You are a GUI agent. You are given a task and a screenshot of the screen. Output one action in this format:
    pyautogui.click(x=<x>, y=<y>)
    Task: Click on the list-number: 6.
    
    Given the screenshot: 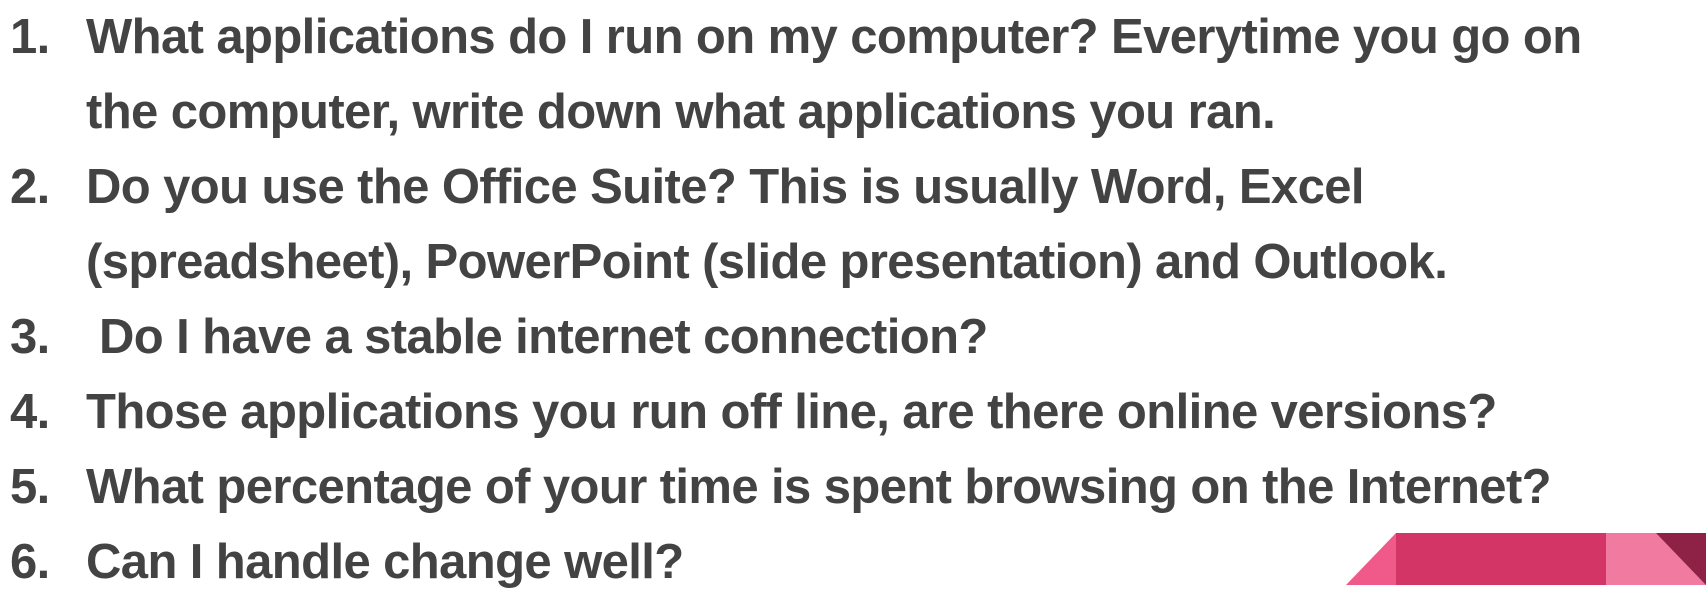 What is the action you would take?
    pyautogui.click(x=30, y=562)
    